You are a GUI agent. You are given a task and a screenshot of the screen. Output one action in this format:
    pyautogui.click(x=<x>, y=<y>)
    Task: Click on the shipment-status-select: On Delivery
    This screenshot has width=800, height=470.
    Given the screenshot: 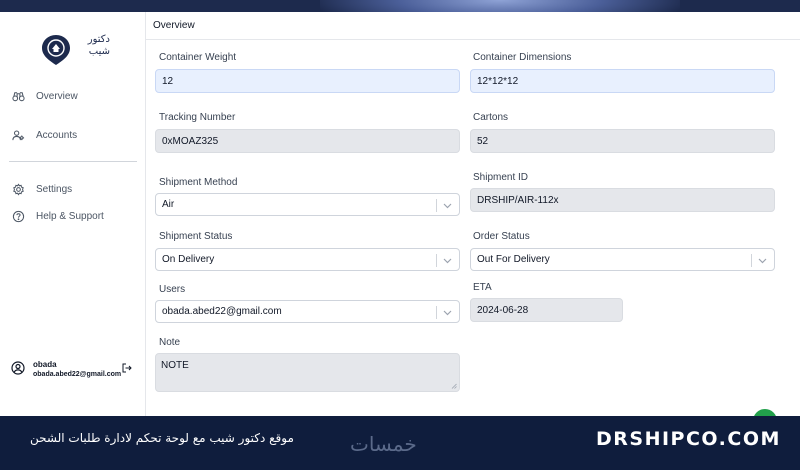 What is the action you would take?
    pyautogui.click(x=307, y=259)
    